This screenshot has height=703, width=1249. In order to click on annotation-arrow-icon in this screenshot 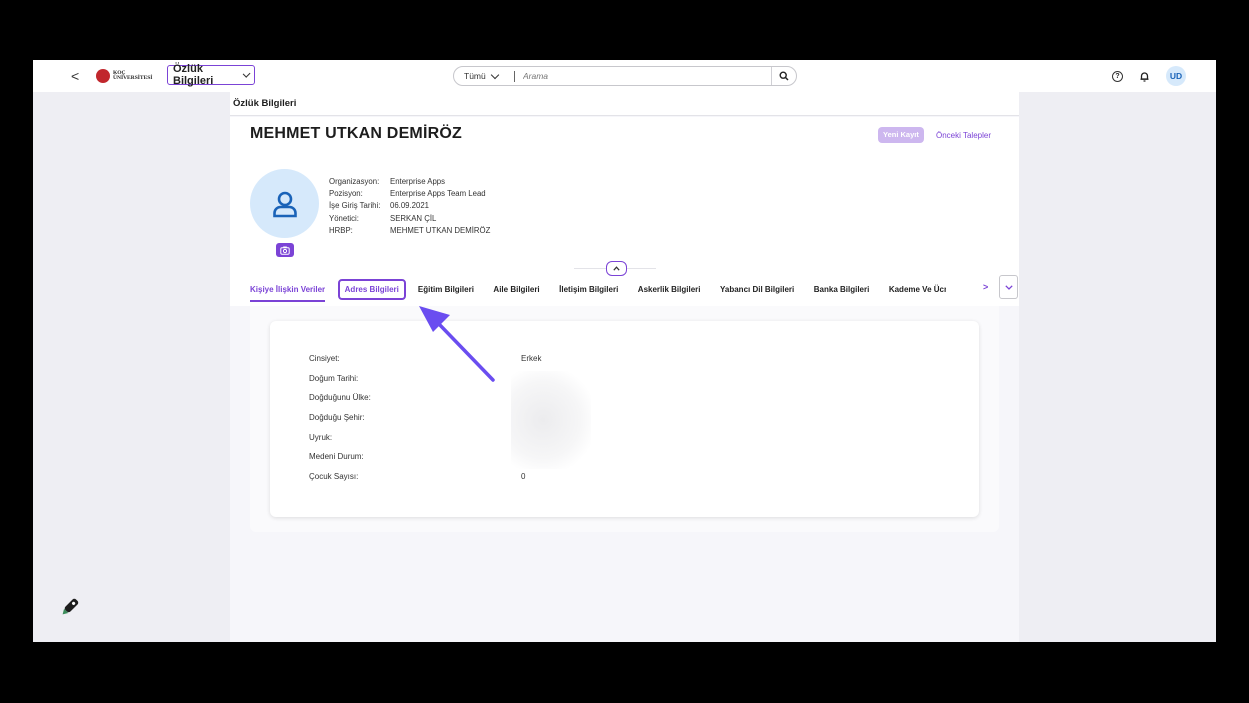, I will do `click(457, 344)`.